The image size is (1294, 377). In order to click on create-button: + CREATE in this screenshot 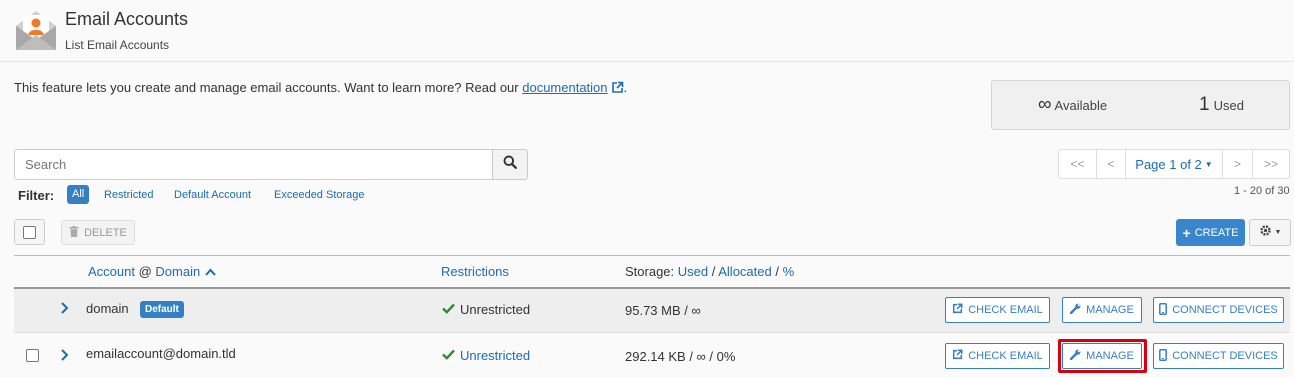, I will do `click(1210, 232)`.